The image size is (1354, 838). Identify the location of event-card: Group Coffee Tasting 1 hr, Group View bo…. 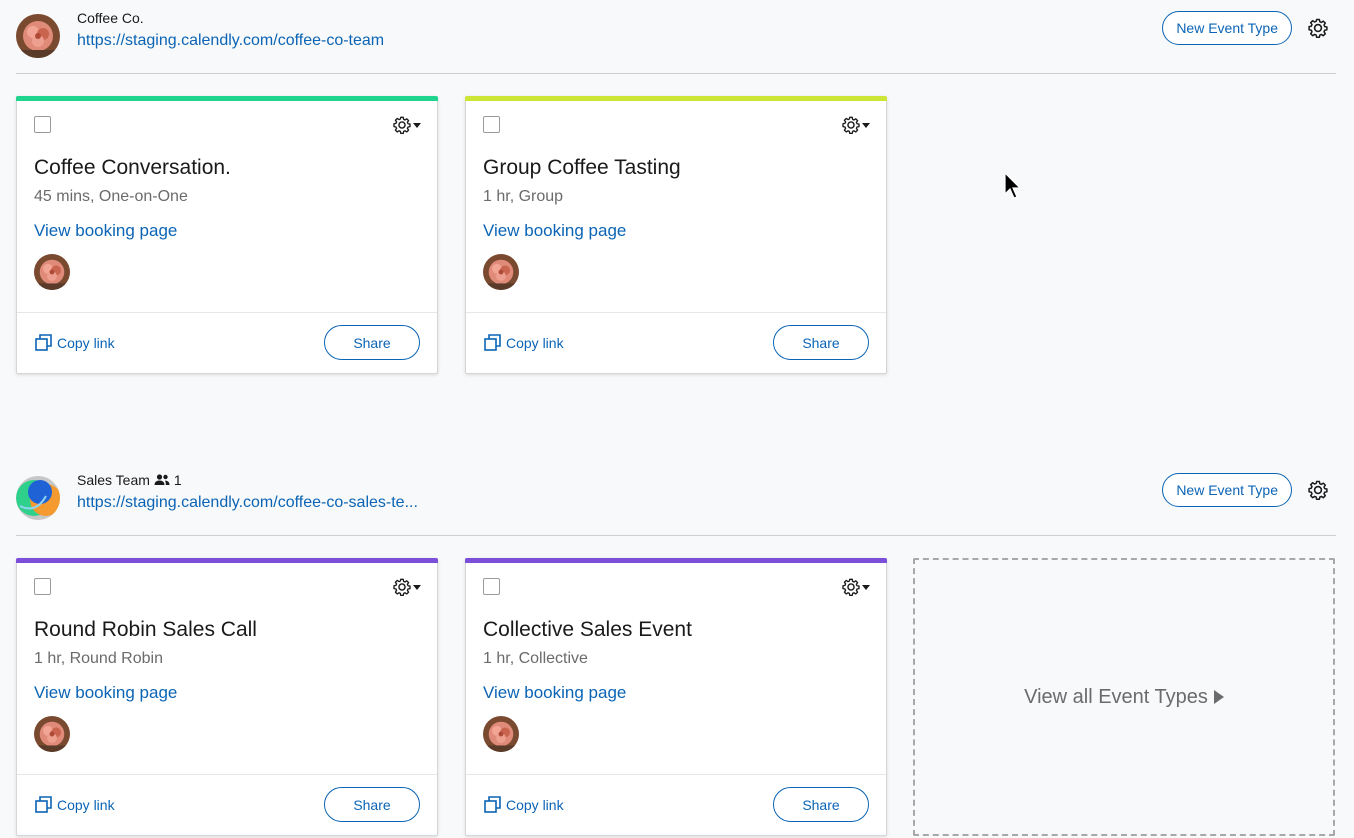
(676, 235).